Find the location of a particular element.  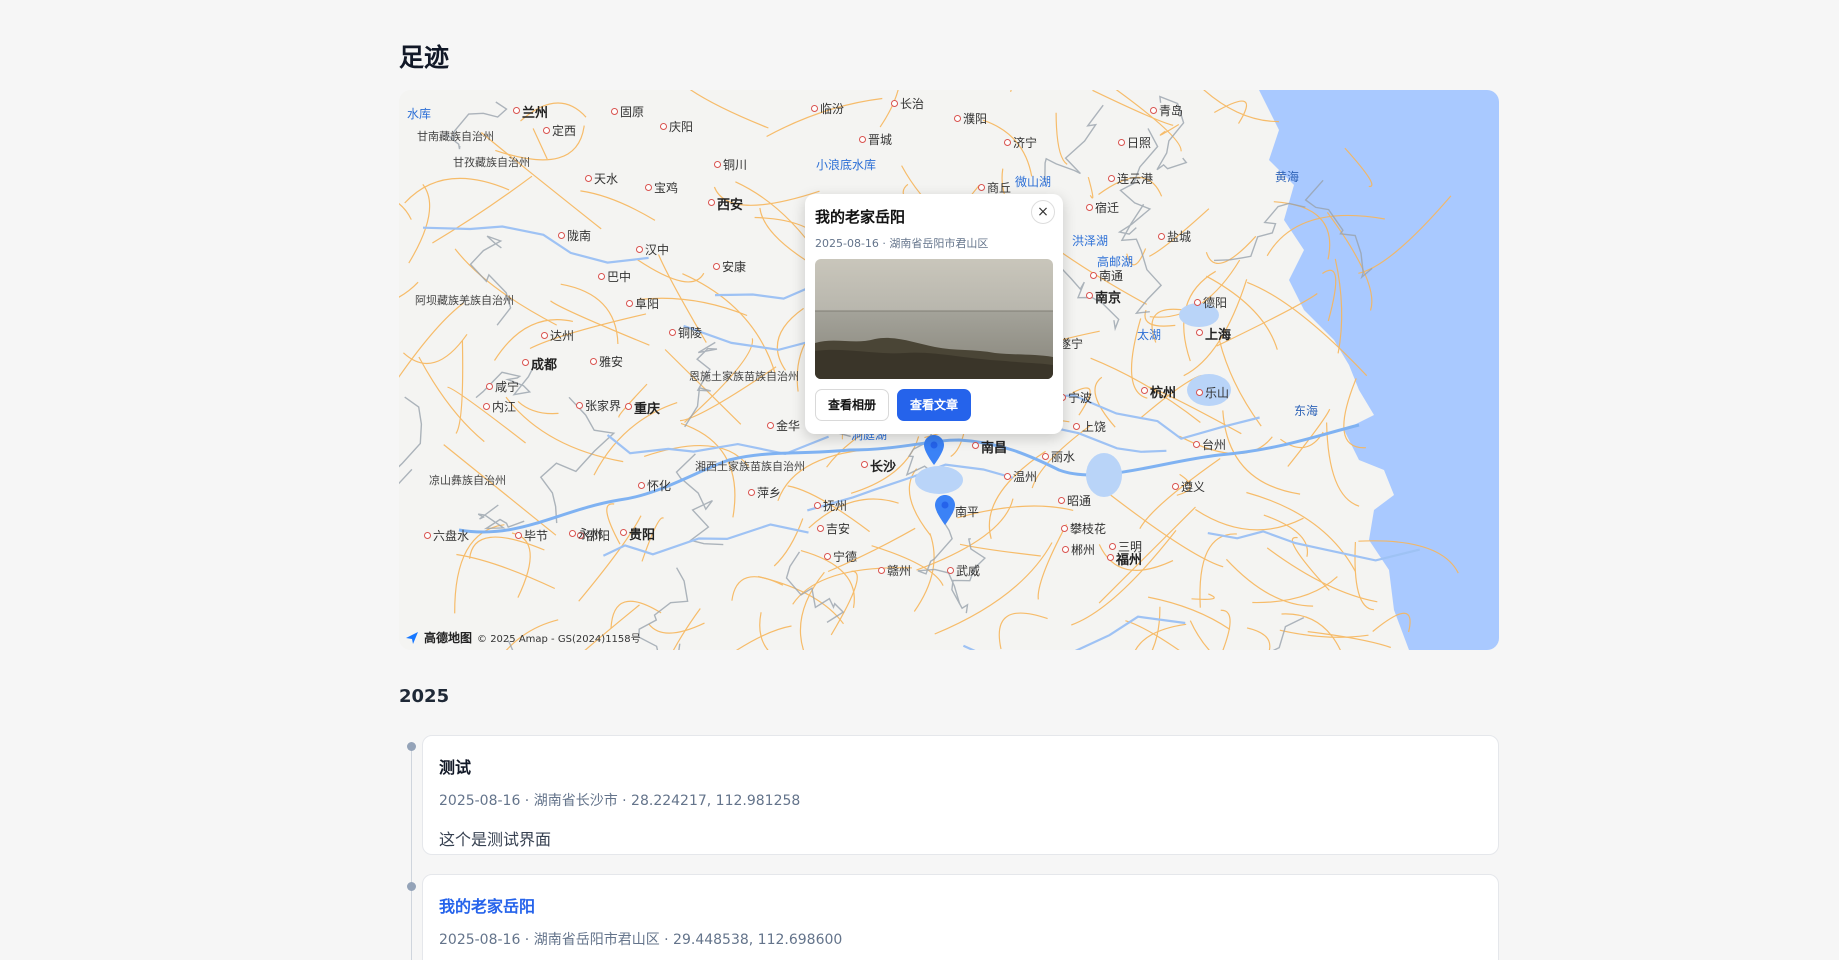

map-place-label: 贵阳 is located at coordinates (642, 535).